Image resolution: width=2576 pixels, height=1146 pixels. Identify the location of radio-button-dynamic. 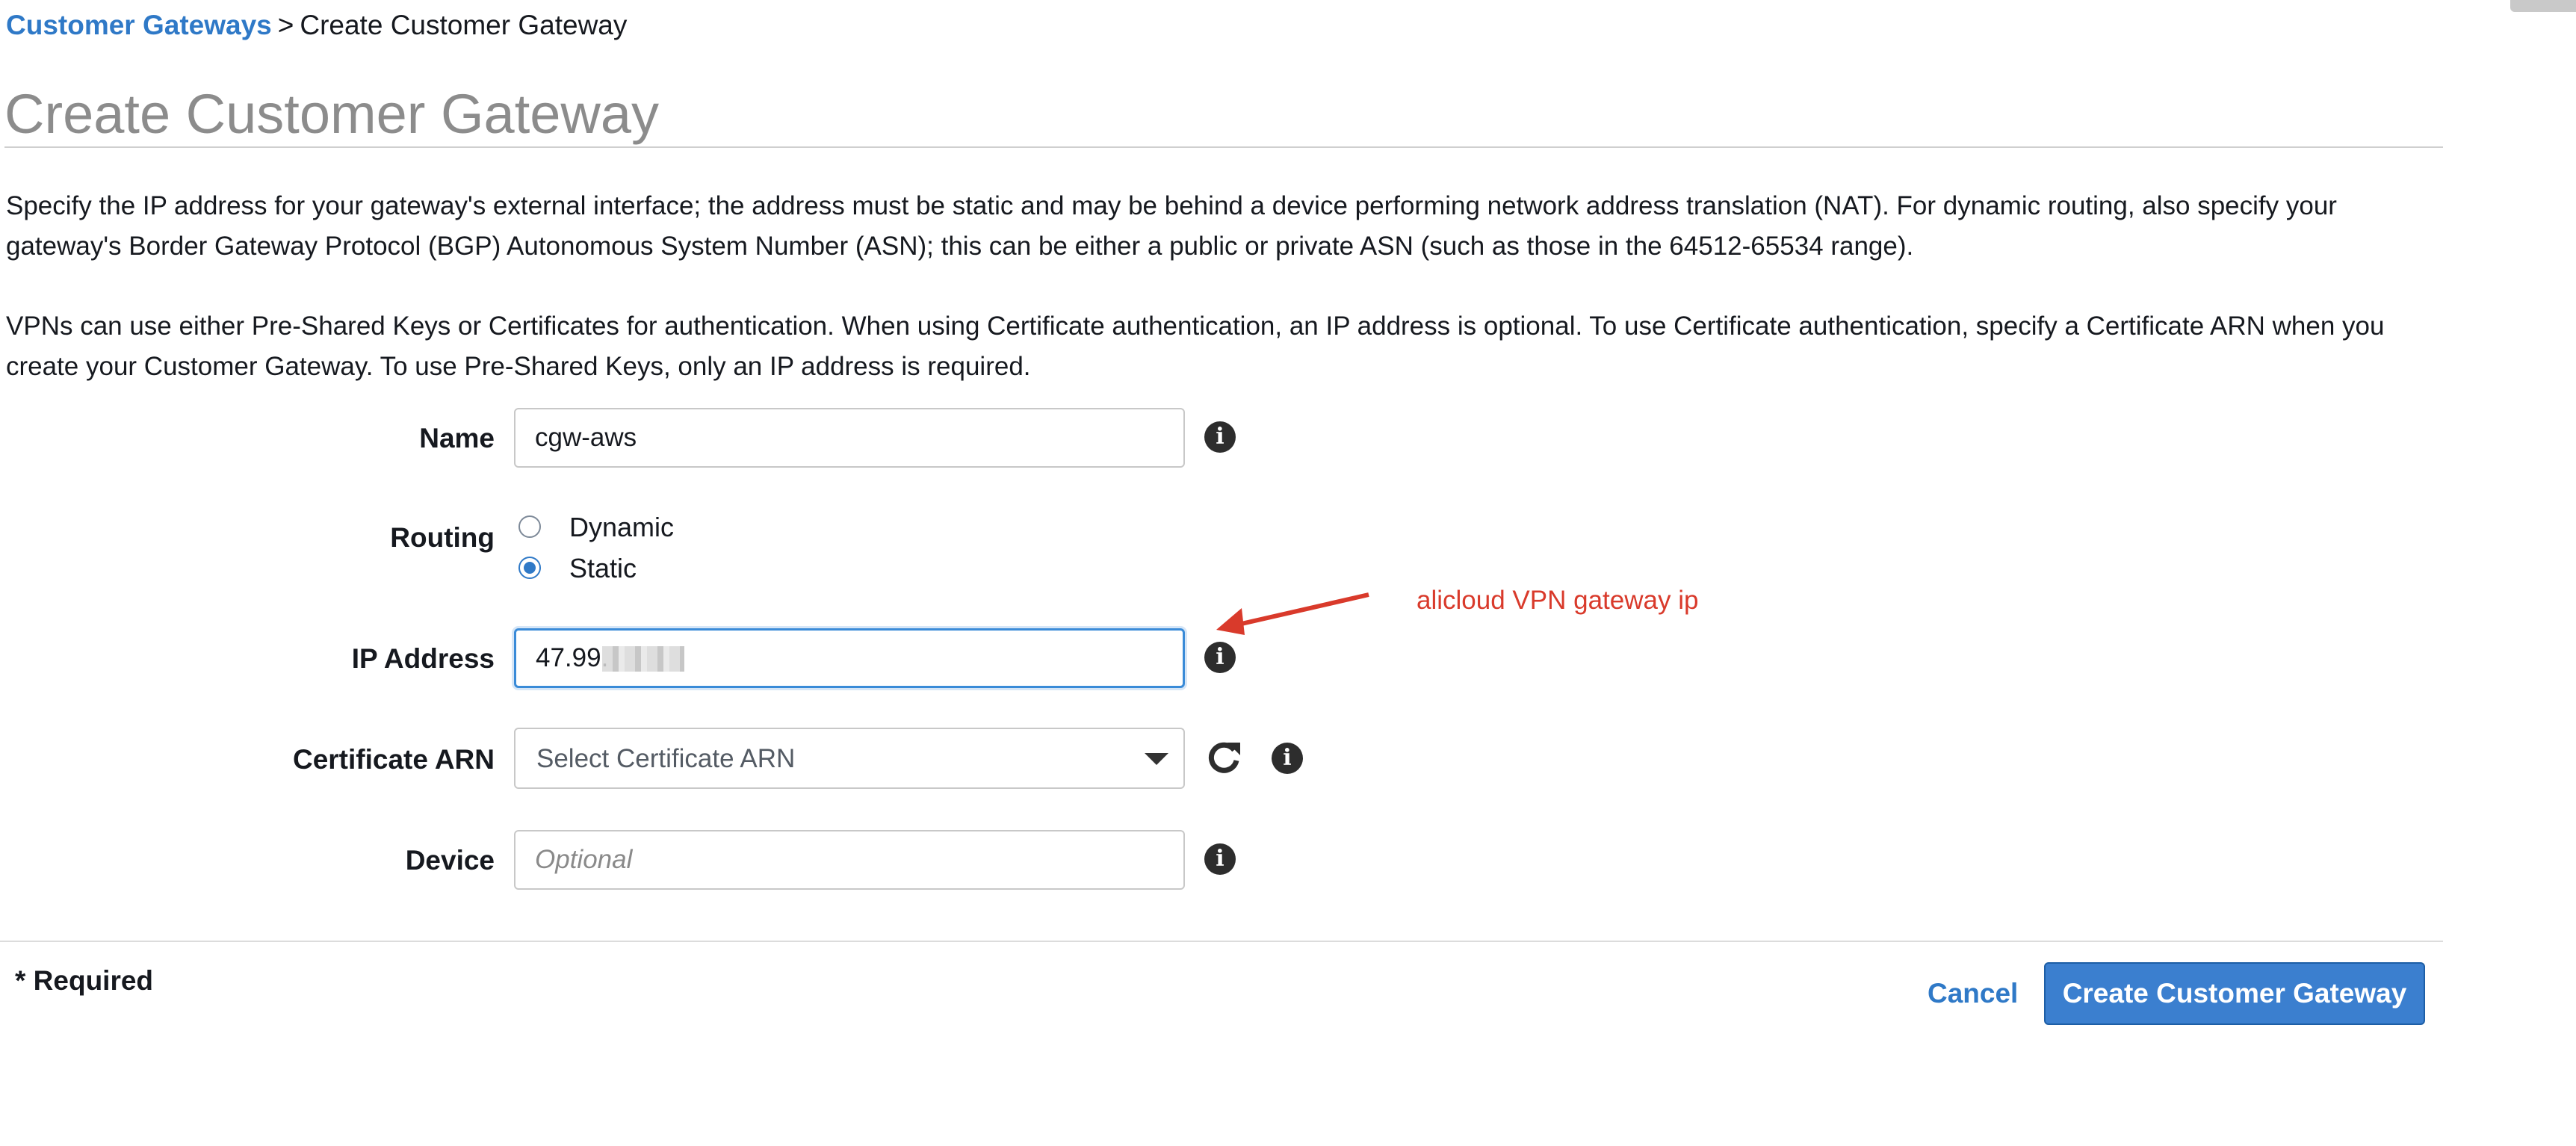
(529, 526).